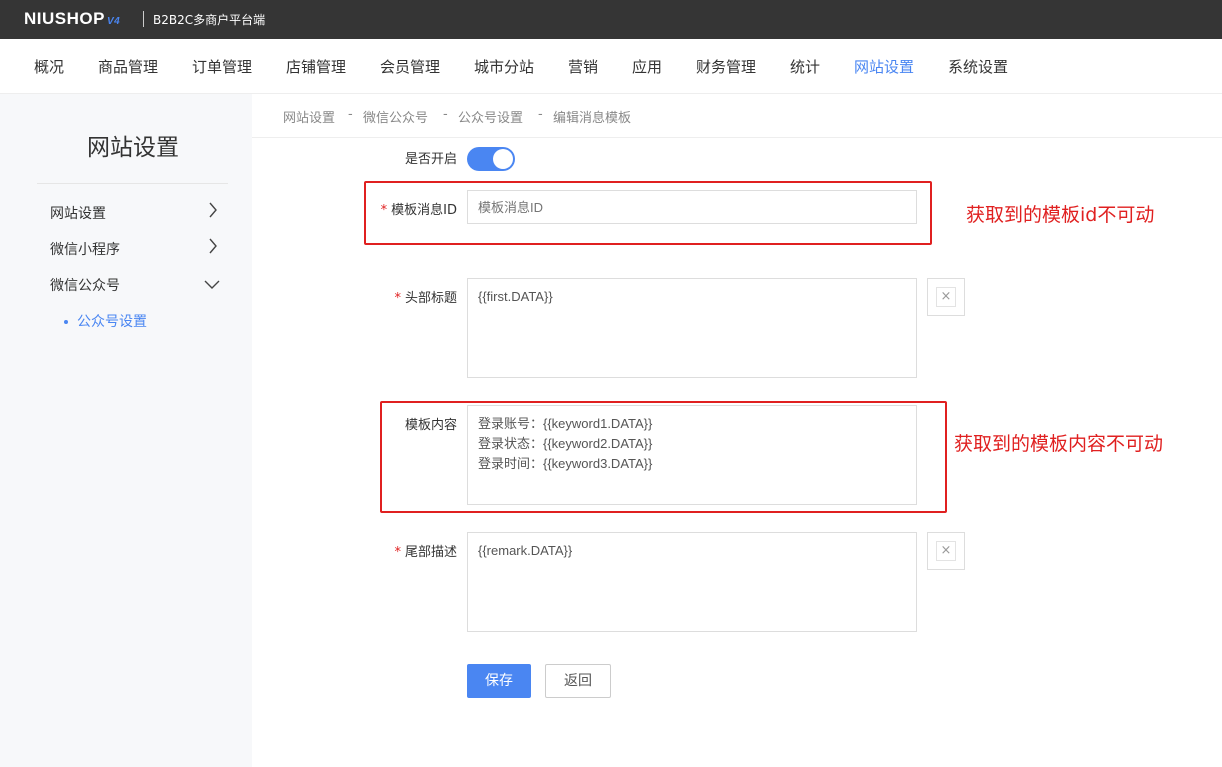 The height and width of the screenshot is (767, 1222). What do you see at coordinates (525, 550) in the screenshot?
I see `footer-value: {{remark.DATA}}` at bounding box center [525, 550].